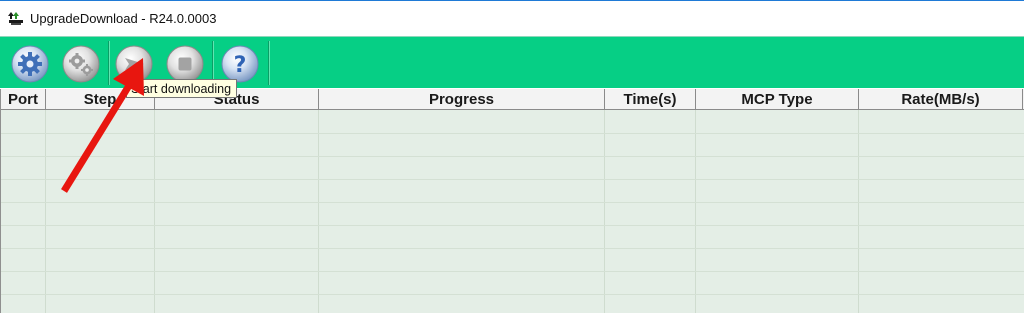 The image size is (1024, 313). I want to click on play-arrow-icon, so click(134, 64).